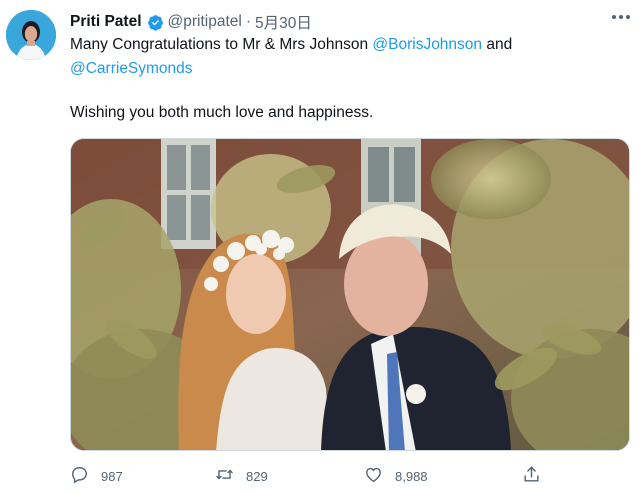  I want to click on like-button: 8,988, so click(396, 476).